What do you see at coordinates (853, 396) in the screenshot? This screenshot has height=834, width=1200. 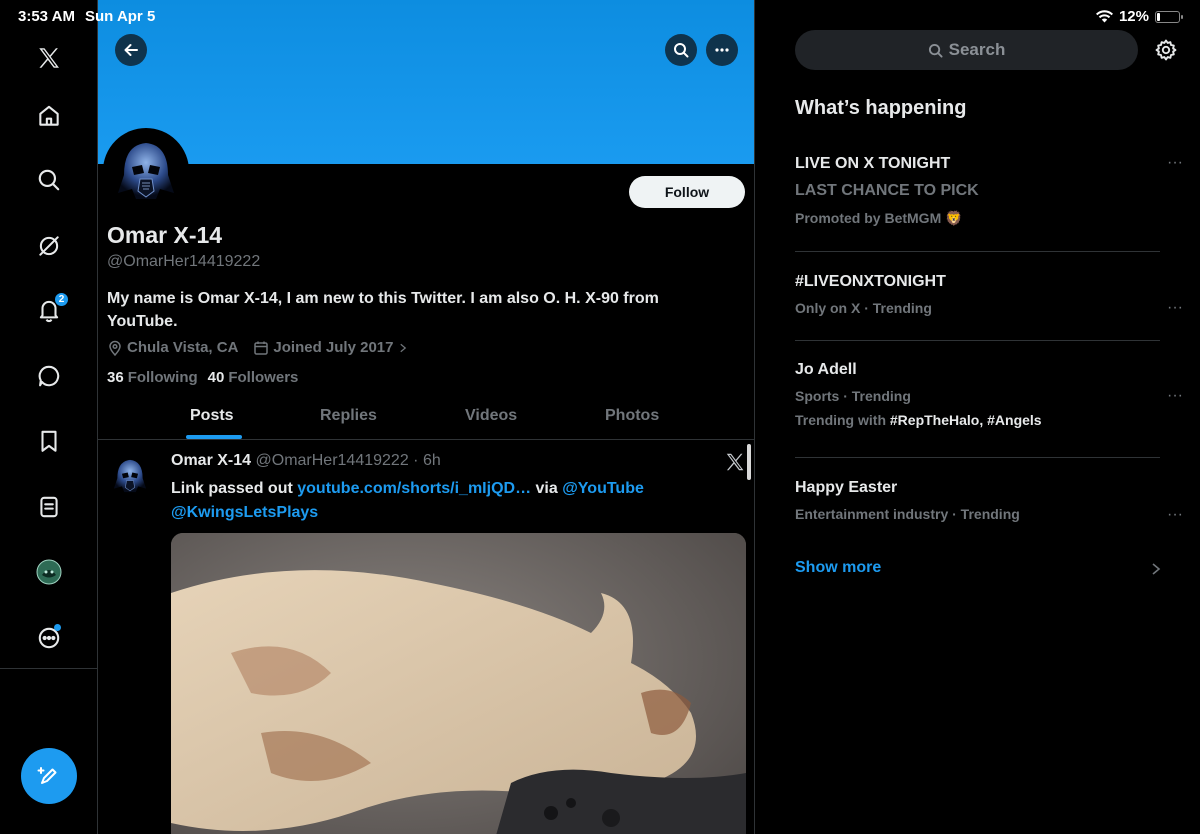 I see `trend-context: Sports · Trending` at bounding box center [853, 396].